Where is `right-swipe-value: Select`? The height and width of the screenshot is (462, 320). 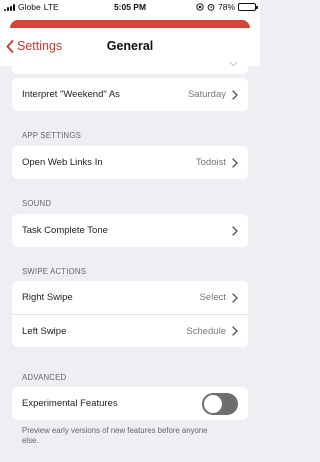
right-swipe-value: Select is located at coordinates (212, 297).